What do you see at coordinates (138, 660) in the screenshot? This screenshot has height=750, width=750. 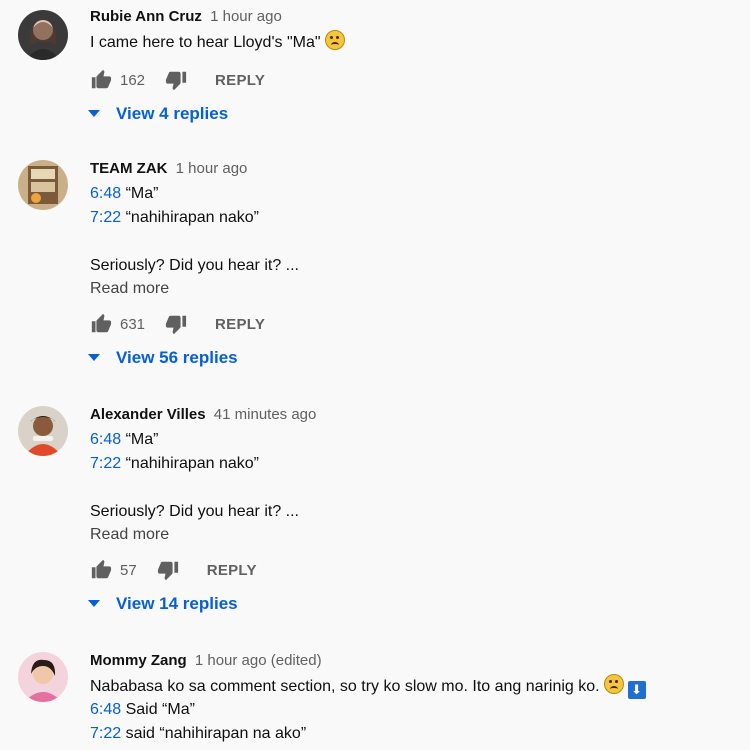 I see `author-name: Mommy Zang` at bounding box center [138, 660].